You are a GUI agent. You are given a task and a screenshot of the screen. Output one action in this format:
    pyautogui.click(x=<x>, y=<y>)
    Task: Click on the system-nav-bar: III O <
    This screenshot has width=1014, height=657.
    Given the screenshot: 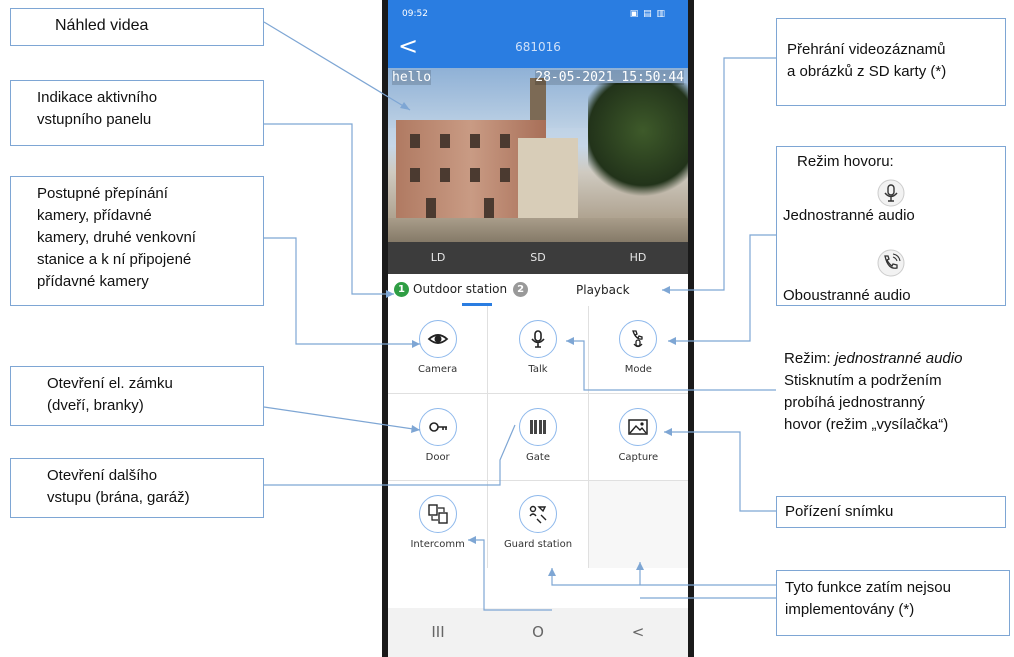 What is the action you would take?
    pyautogui.click(x=538, y=632)
    